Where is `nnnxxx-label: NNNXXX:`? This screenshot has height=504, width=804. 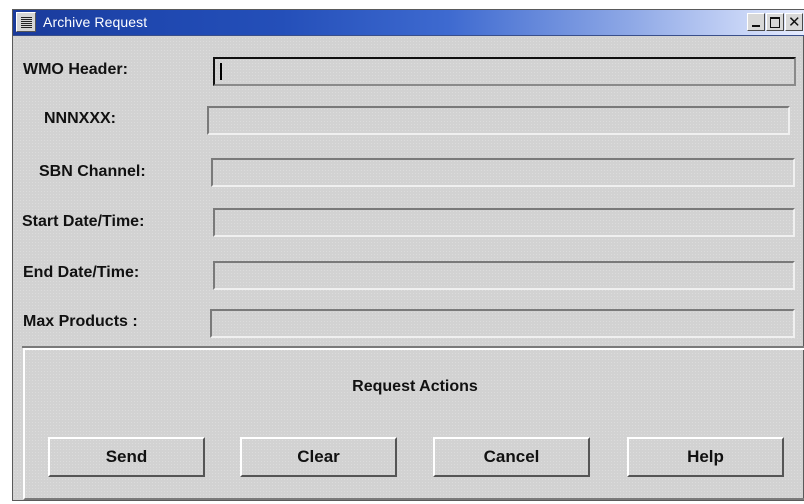
nnnxxx-label: NNNXXX: is located at coordinates (80, 118).